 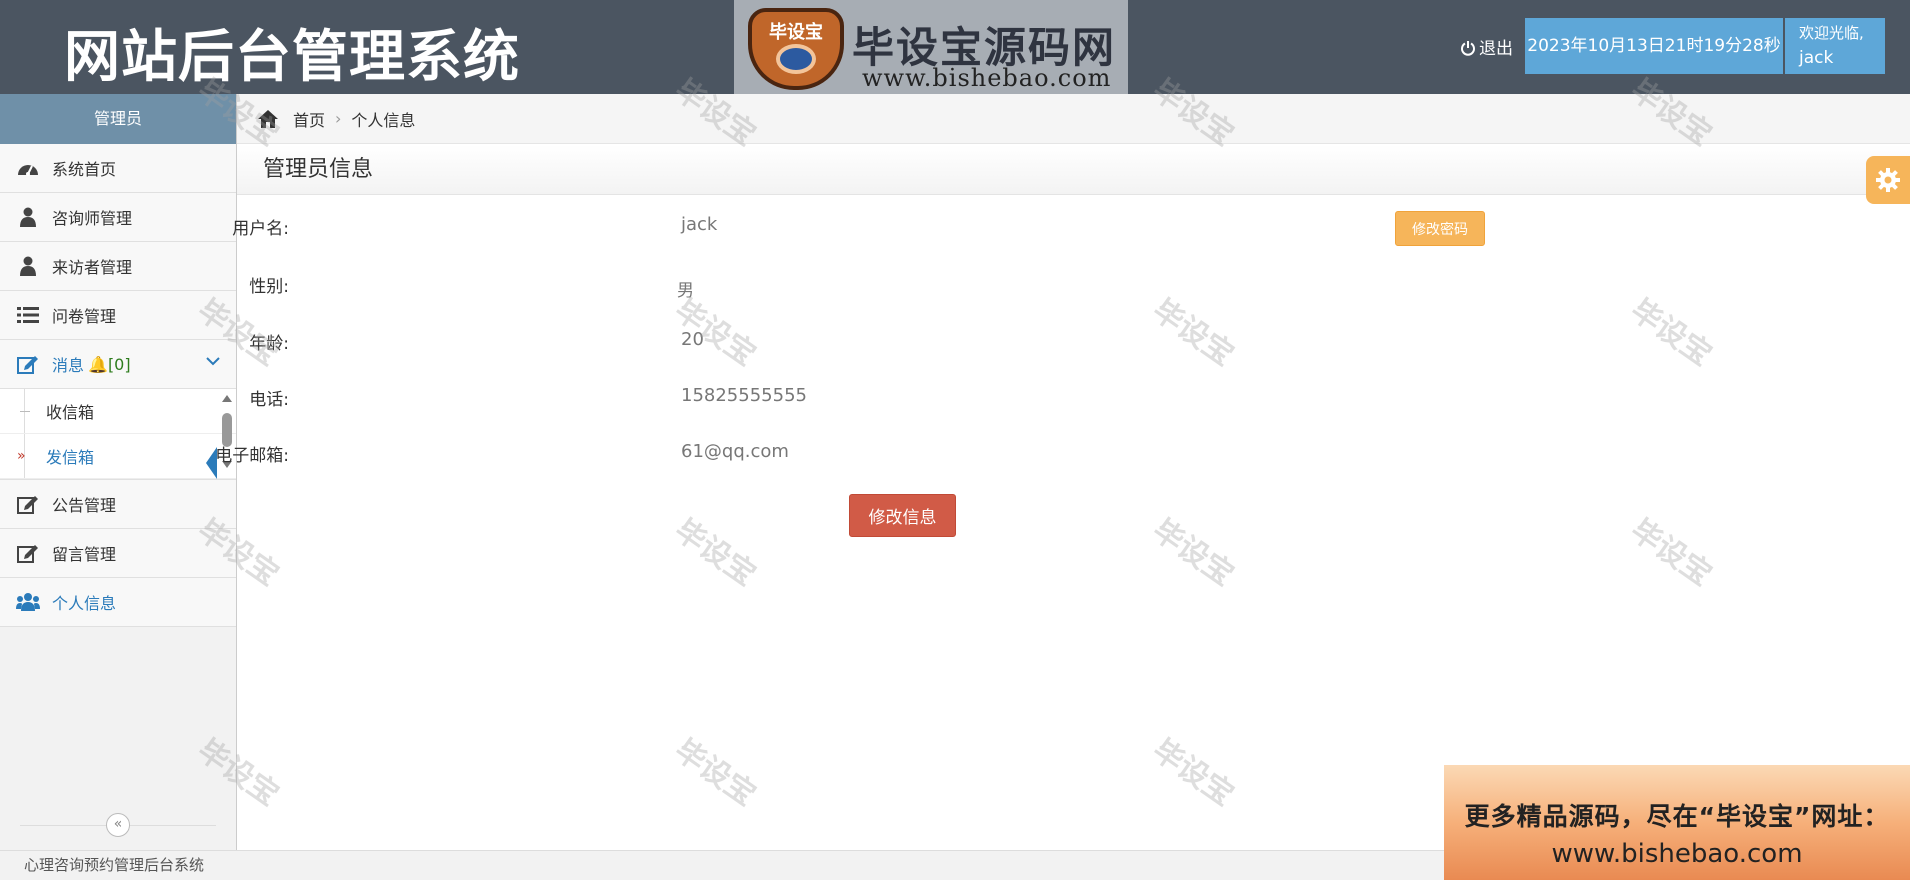 I want to click on promo-banner: 更多精品源码，尽在“毕设宝”网址： www.bishebao.com, so click(x=1677, y=822).